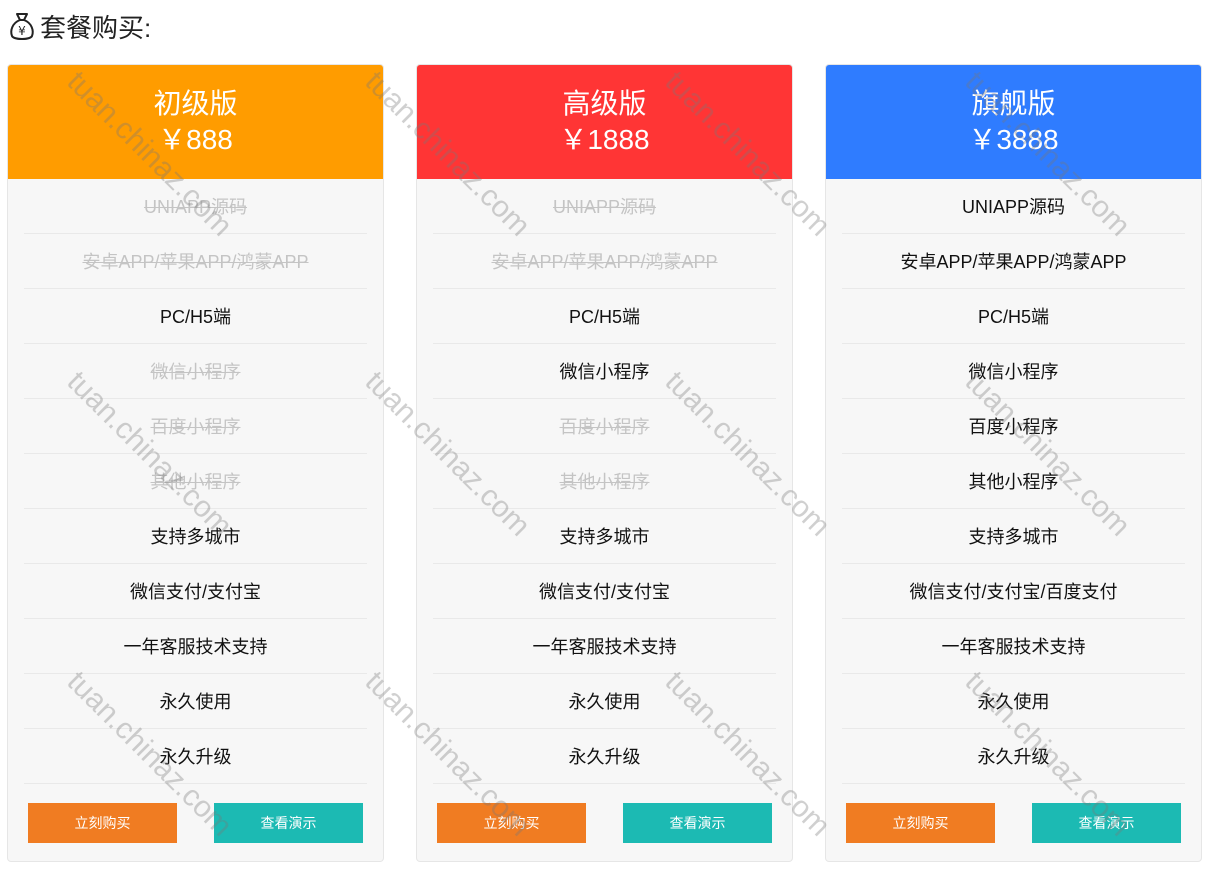  Describe the element at coordinates (195, 122) in the screenshot. I see `plan-header: 初级版 ￥888` at that location.